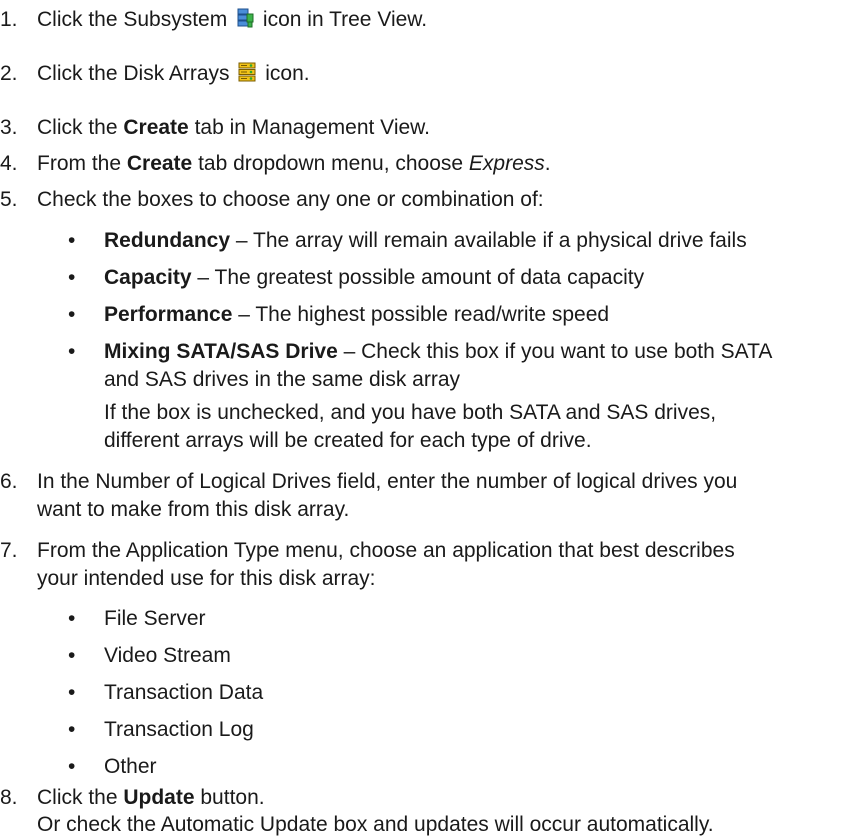 The height and width of the screenshot is (839, 862). Describe the element at coordinates (547, 163) in the screenshot. I see `step-text-post: .` at that location.